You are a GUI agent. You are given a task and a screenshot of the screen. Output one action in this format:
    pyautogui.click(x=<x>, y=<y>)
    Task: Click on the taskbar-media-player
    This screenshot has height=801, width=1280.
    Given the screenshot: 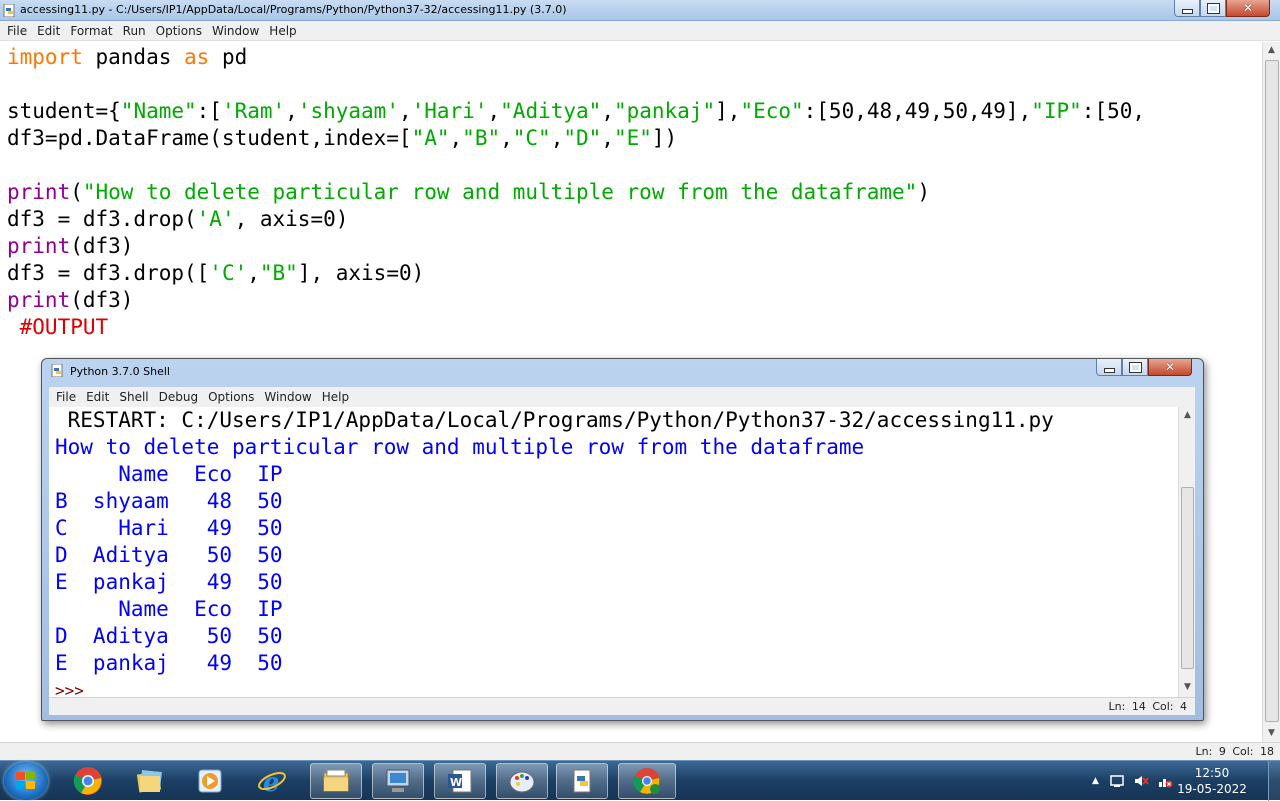 What is the action you would take?
    pyautogui.click(x=210, y=781)
    